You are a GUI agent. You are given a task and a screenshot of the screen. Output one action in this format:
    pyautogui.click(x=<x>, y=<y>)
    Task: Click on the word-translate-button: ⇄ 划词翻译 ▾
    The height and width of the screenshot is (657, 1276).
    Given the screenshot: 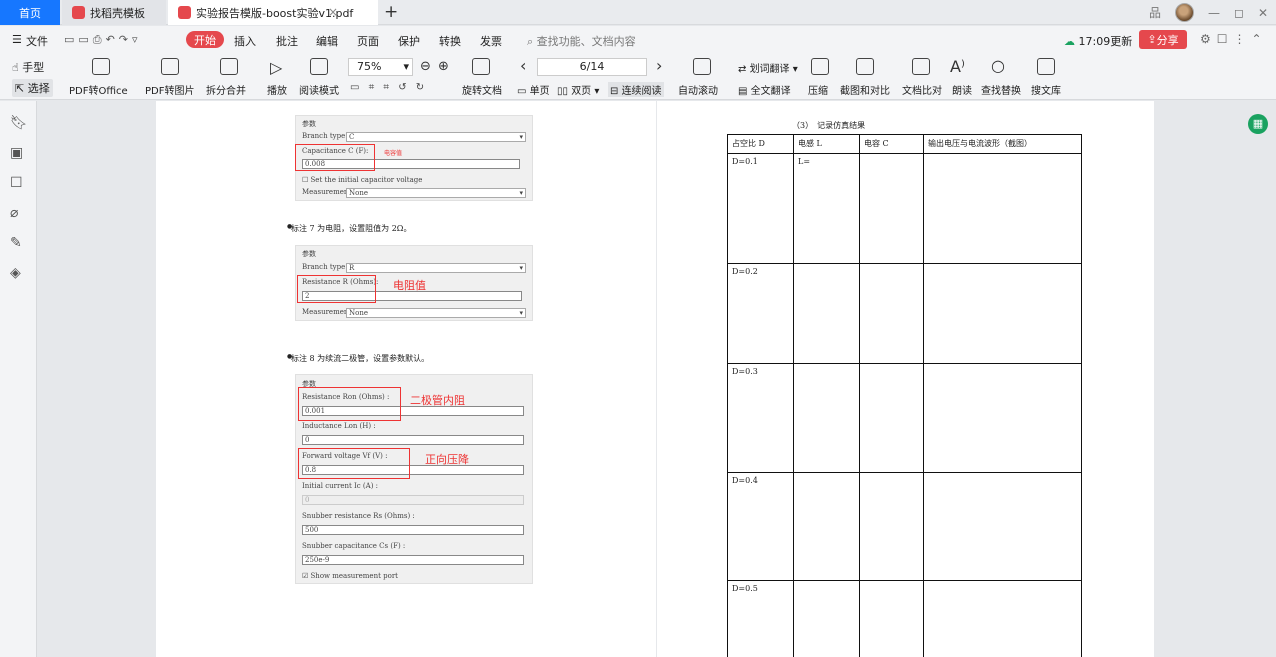 What is the action you would take?
    pyautogui.click(x=768, y=67)
    